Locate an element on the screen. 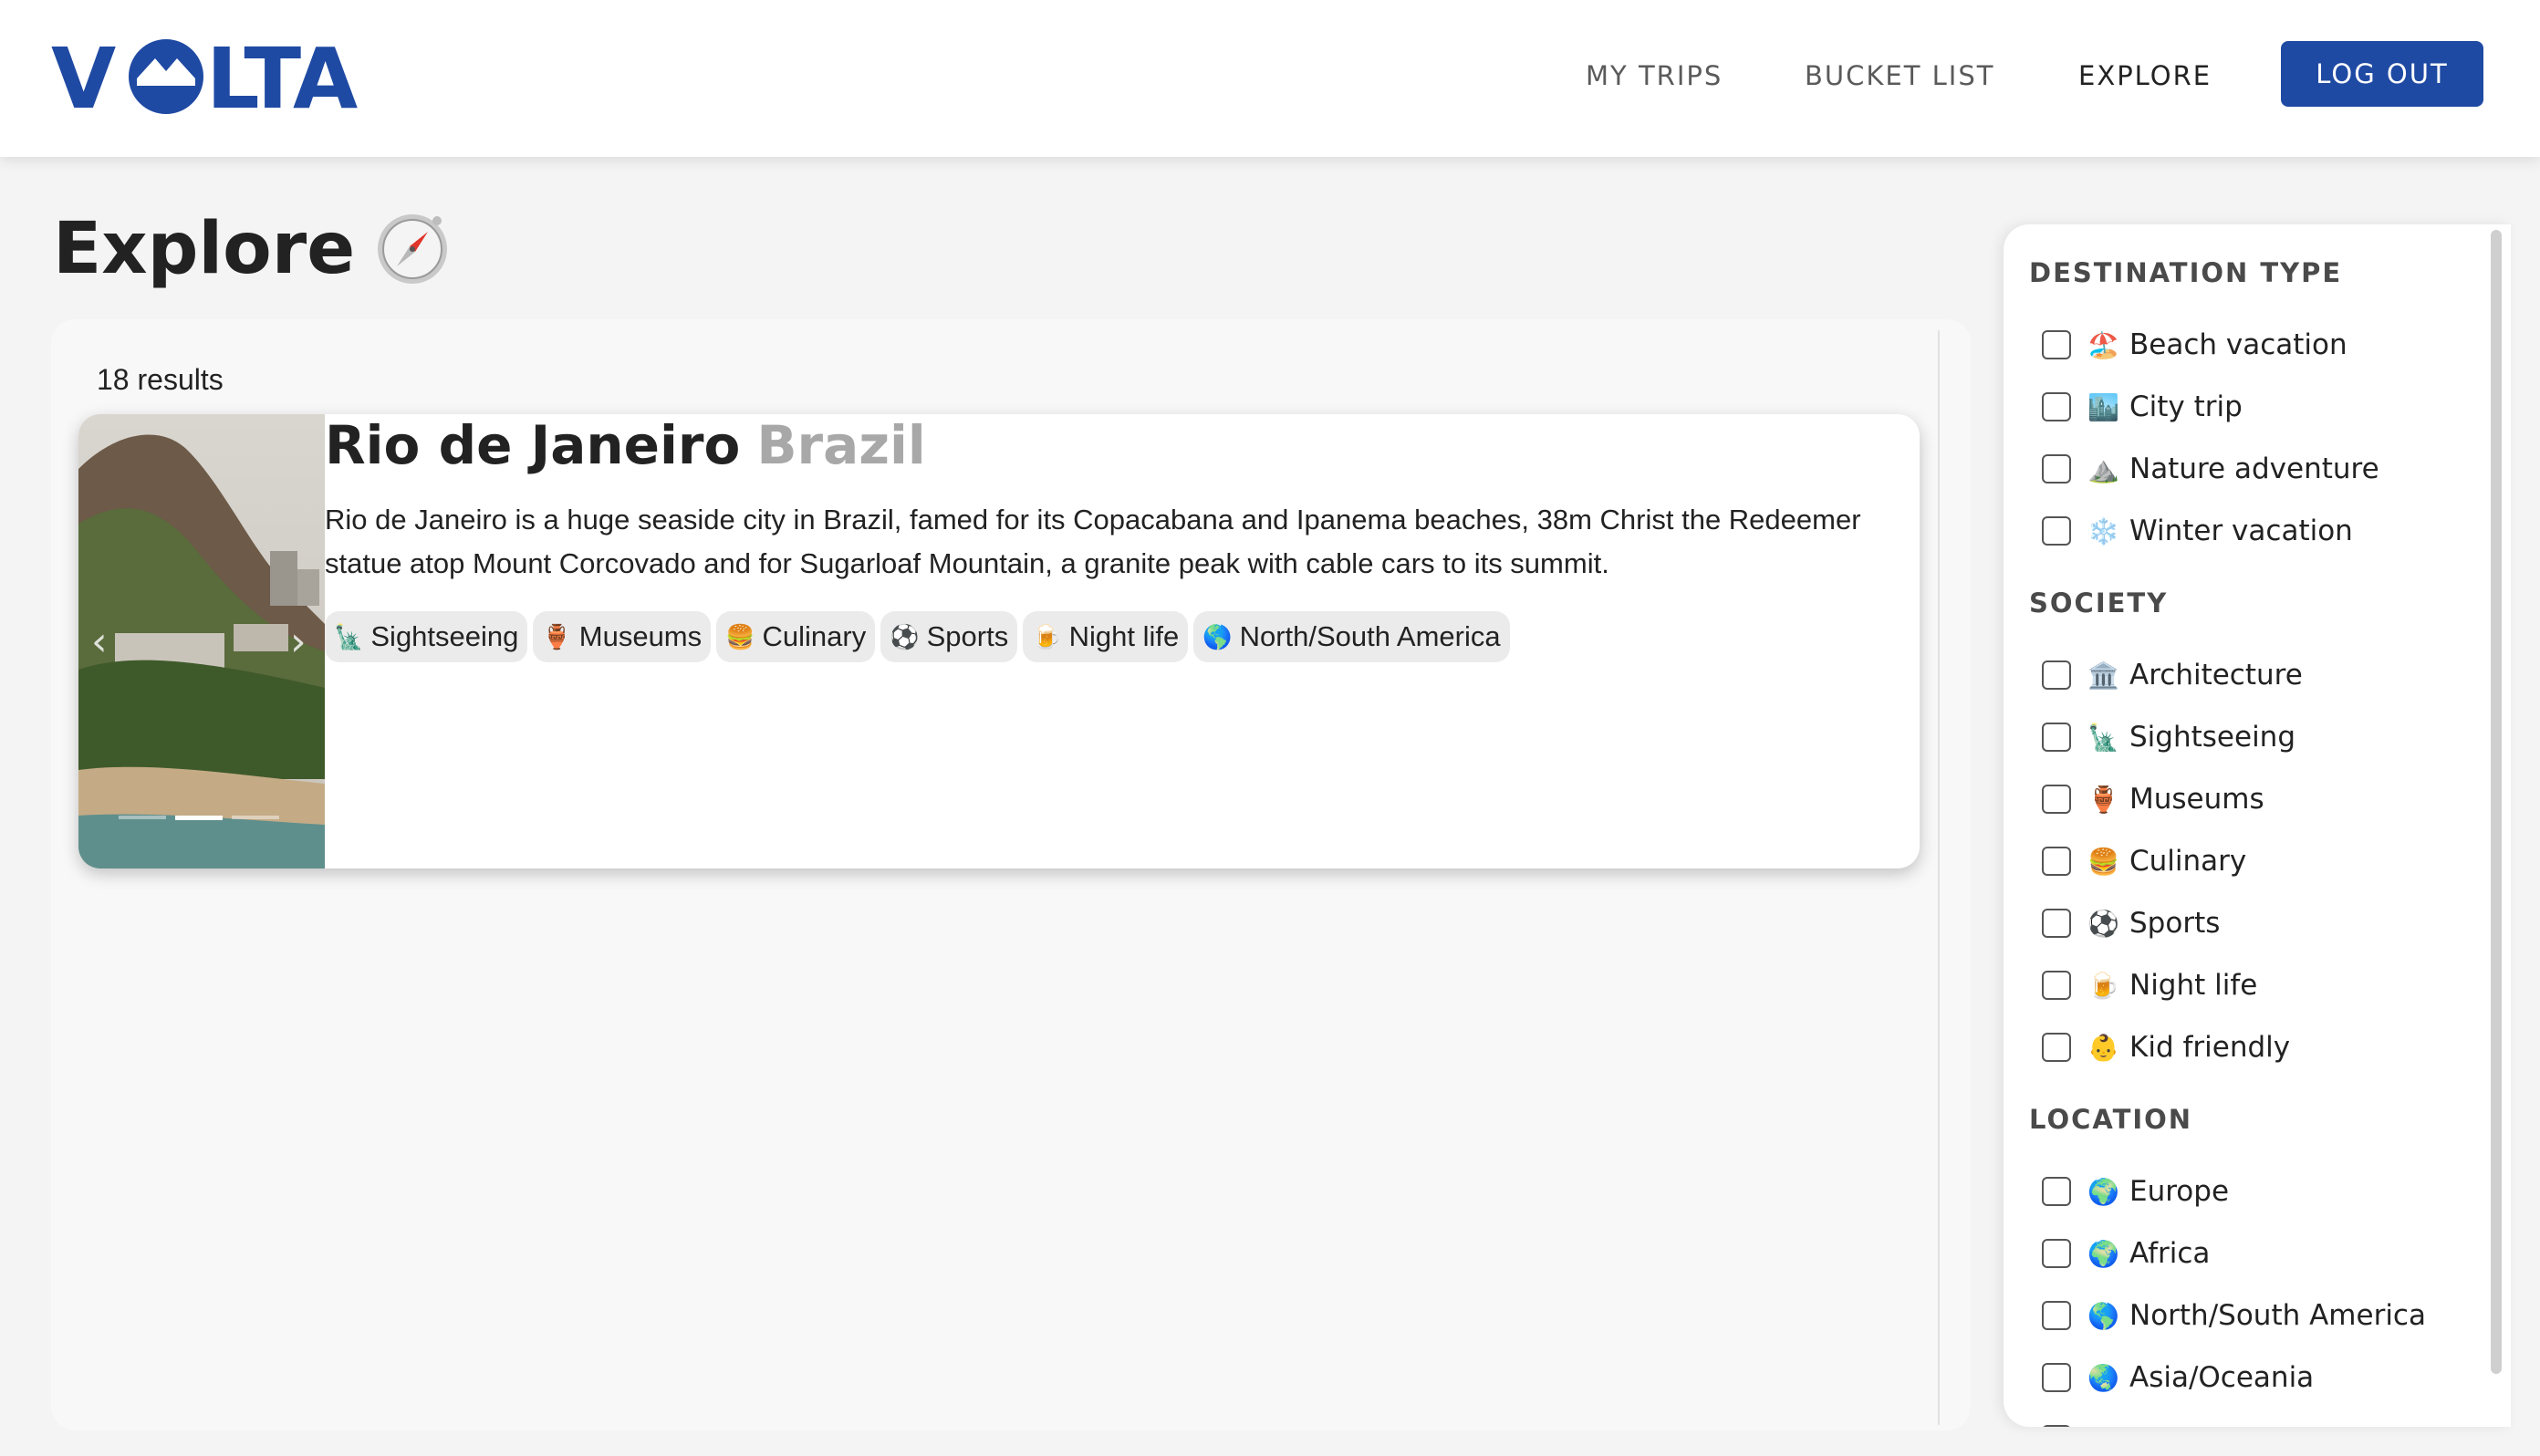  tag-sightseeing: 🗽 Sightseeing is located at coordinates (426, 636).